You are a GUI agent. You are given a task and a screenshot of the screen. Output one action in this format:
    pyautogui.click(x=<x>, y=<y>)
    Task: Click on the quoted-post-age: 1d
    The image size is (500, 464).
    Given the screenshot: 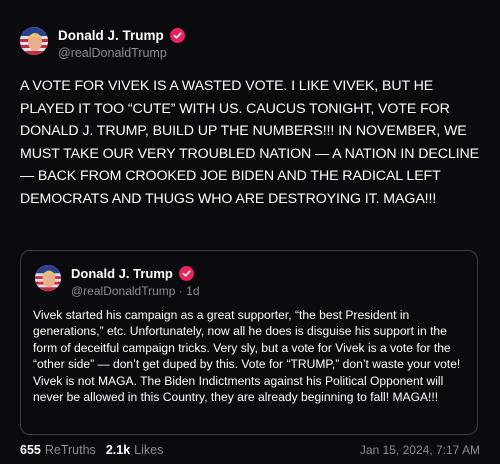 What is the action you would take?
    pyautogui.click(x=193, y=291)
    